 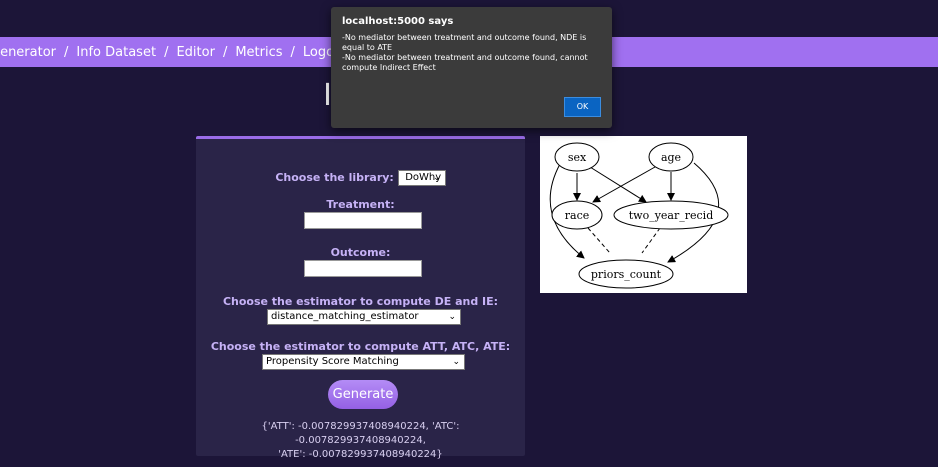 I want to click on edge-race-priors-count, so click(x=599, y=240).